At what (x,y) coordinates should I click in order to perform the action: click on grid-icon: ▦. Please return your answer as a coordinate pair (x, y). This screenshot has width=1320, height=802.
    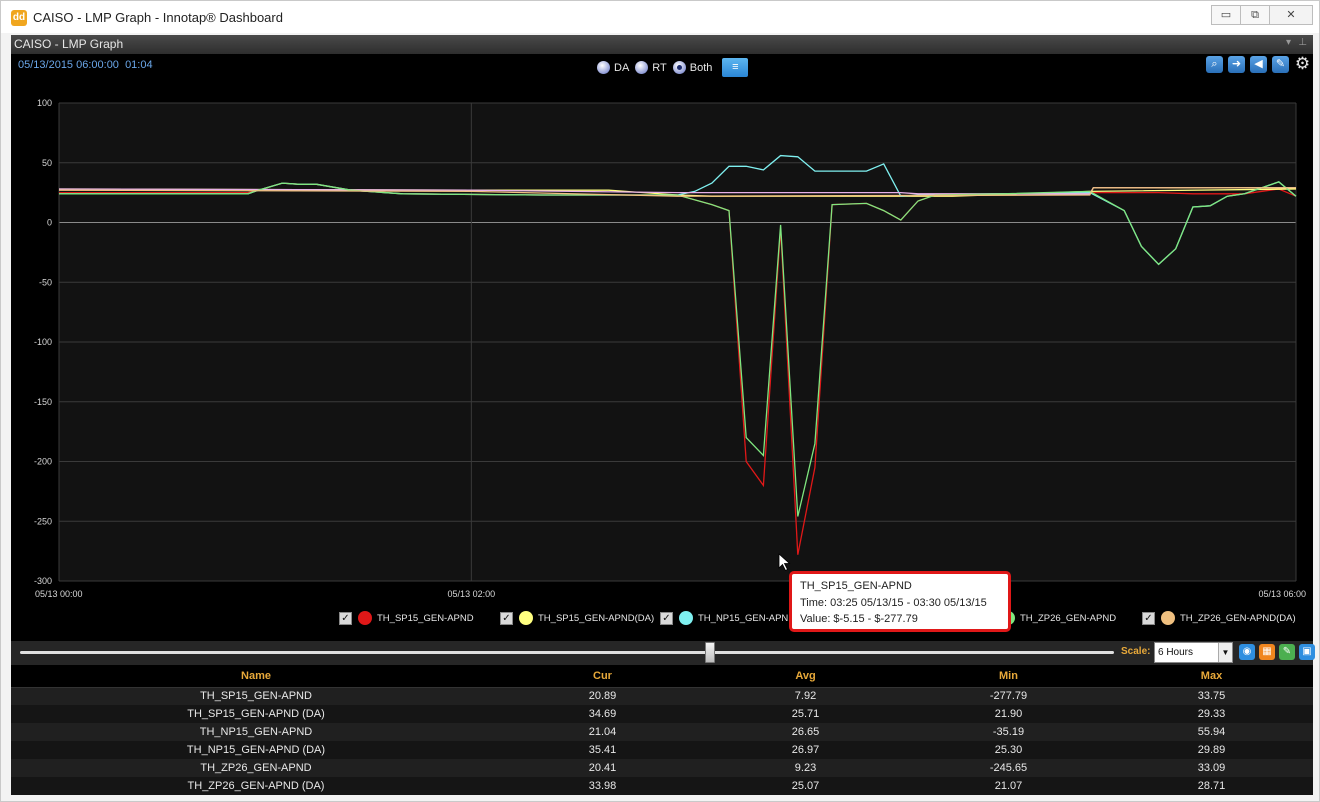
    Looking at the image, I should click on (1267, 652).